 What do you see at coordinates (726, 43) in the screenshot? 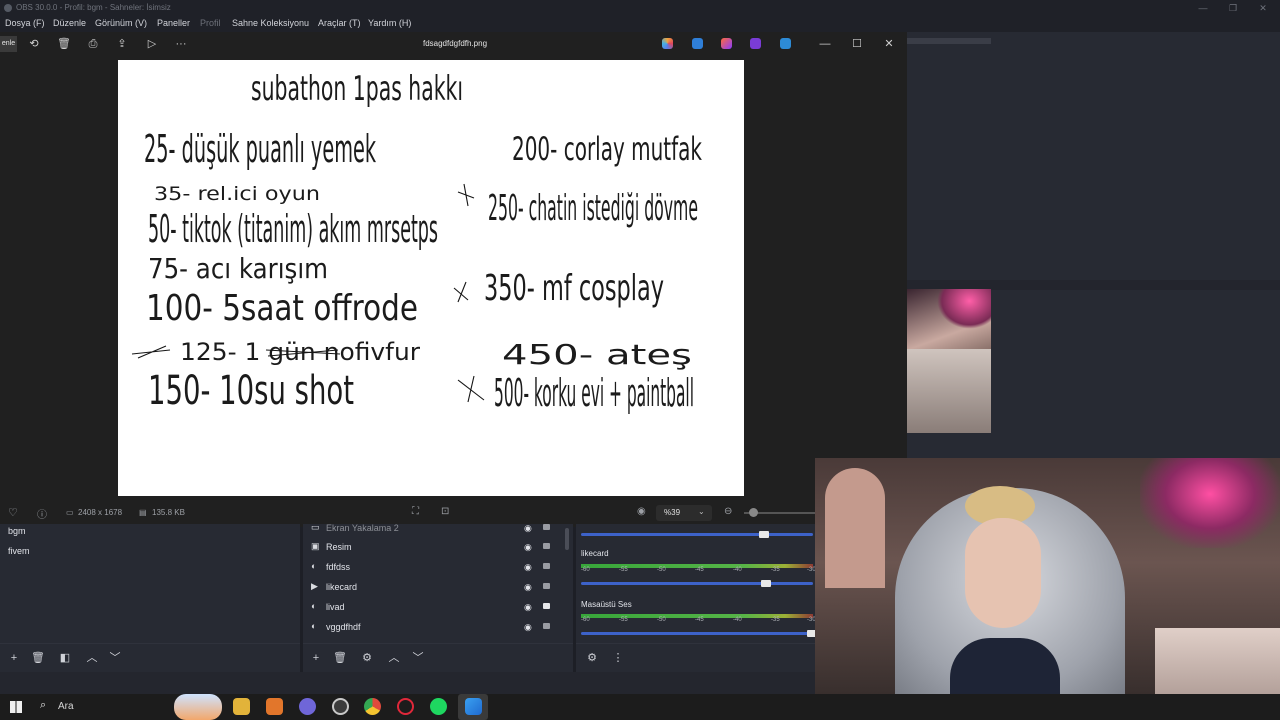
I see `clipchamp-icon` at bounding box center [726, 43].